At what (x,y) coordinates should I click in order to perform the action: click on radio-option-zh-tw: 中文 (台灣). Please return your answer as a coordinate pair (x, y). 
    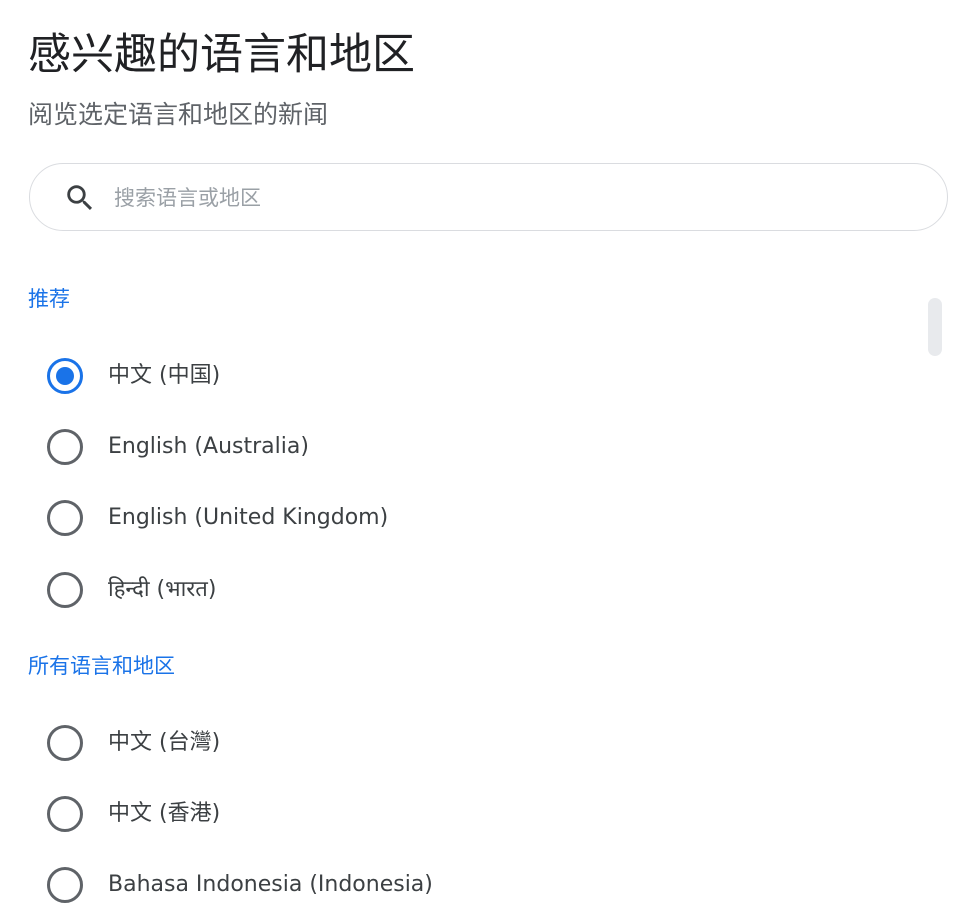
    Looking at the image, I should click on (340, 743).